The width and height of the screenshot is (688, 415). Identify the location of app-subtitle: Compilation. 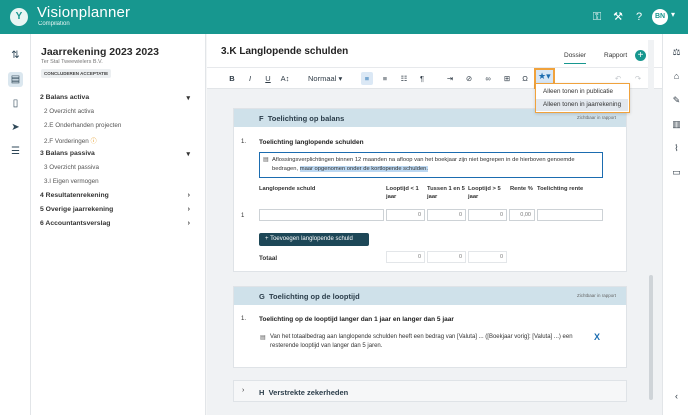
(54, 24).